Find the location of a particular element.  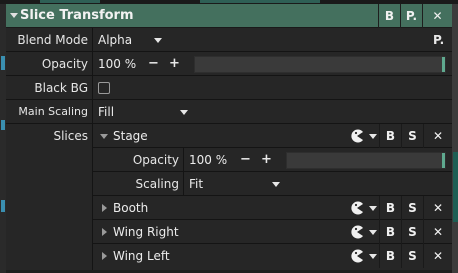

stage-scaling-row: Scaling Fit is located at coordinates (272, 184).